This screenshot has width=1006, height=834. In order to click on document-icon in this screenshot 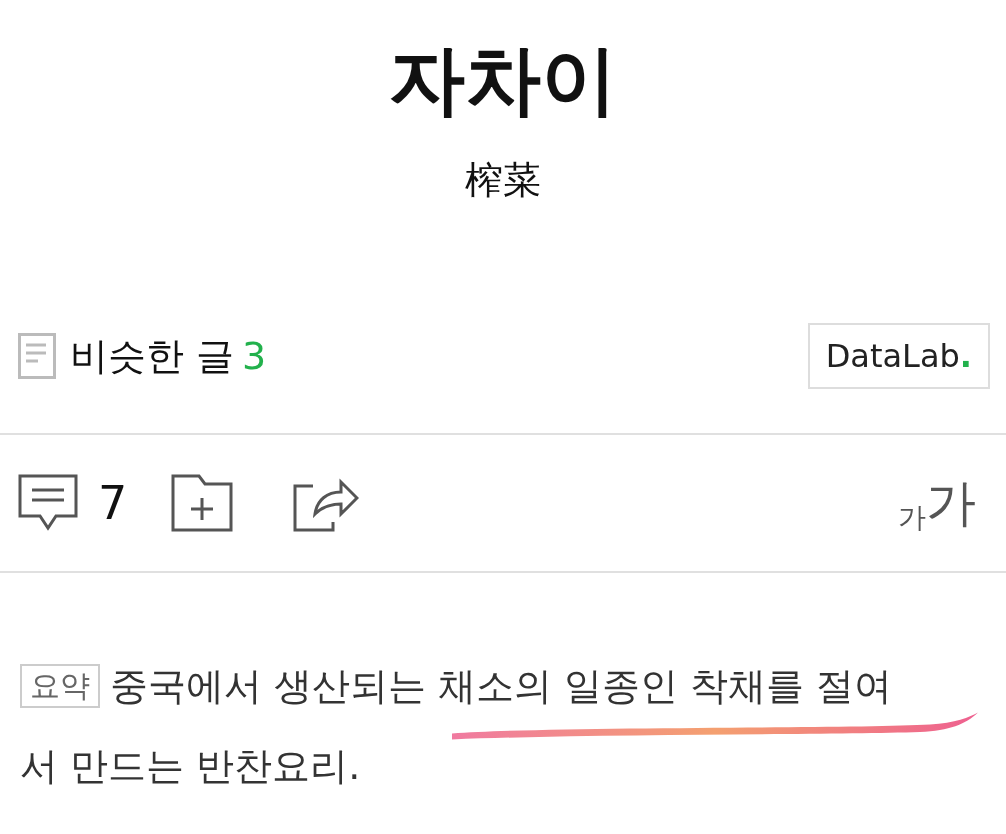, I will do `click(37, 356)`.